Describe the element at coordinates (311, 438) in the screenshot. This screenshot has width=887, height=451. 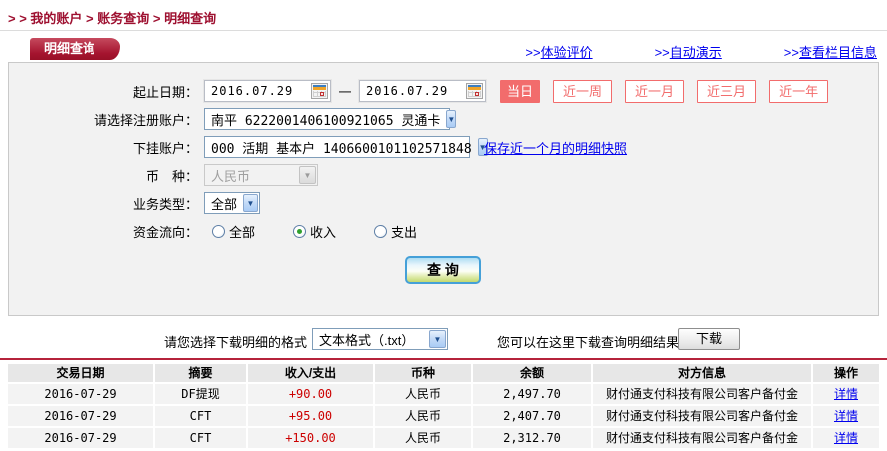
I see `cell-amount: +150.00` at that location.